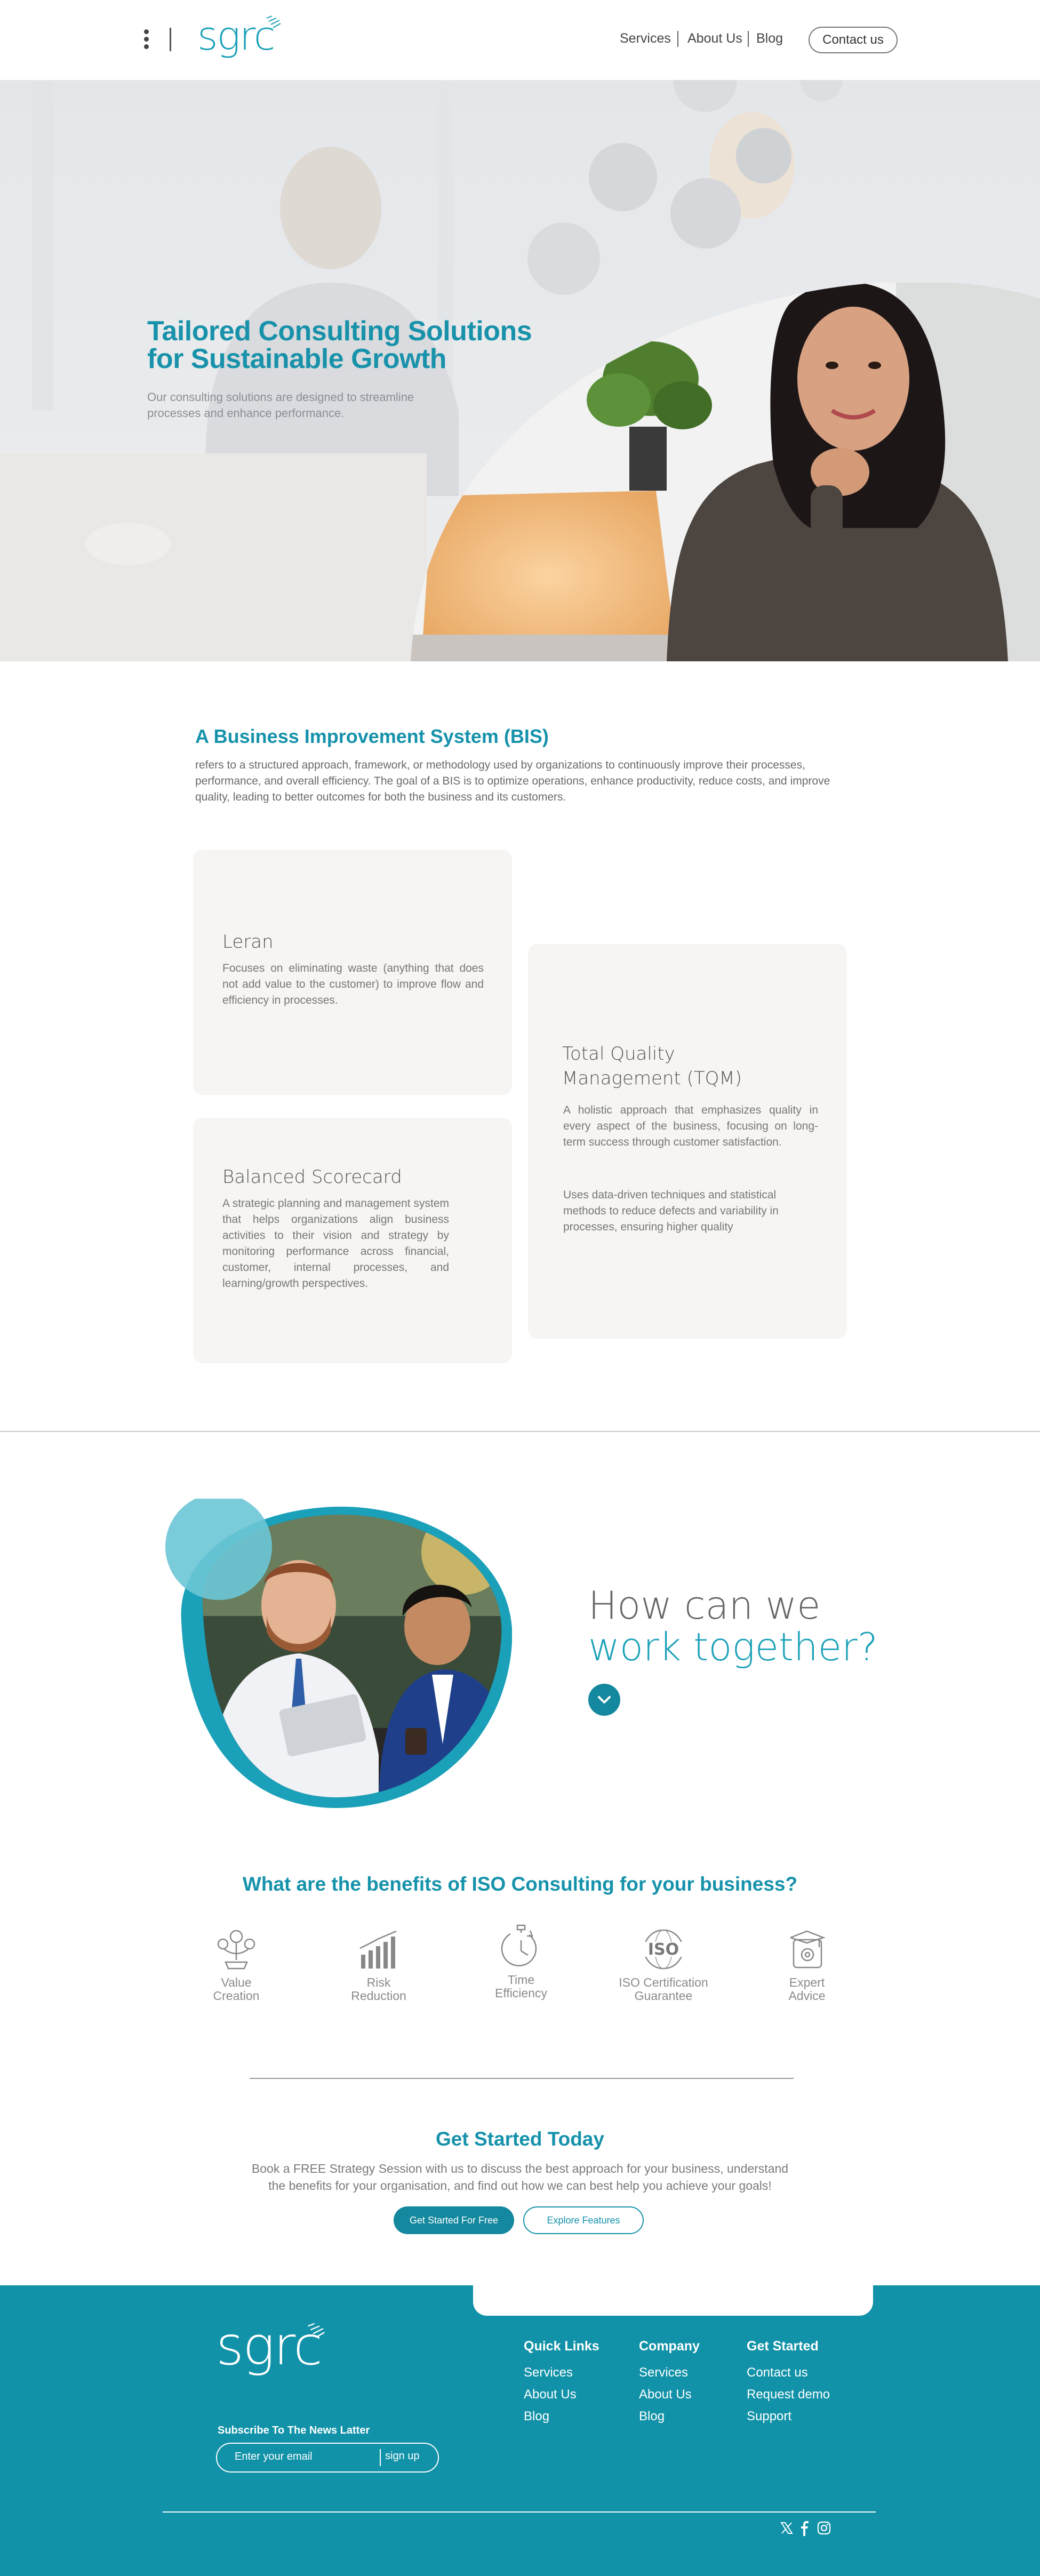  Describe the element at coordinates (454, 2220) in the screenshot. I see `get-started-free-button: Get Started For Free` at that location.